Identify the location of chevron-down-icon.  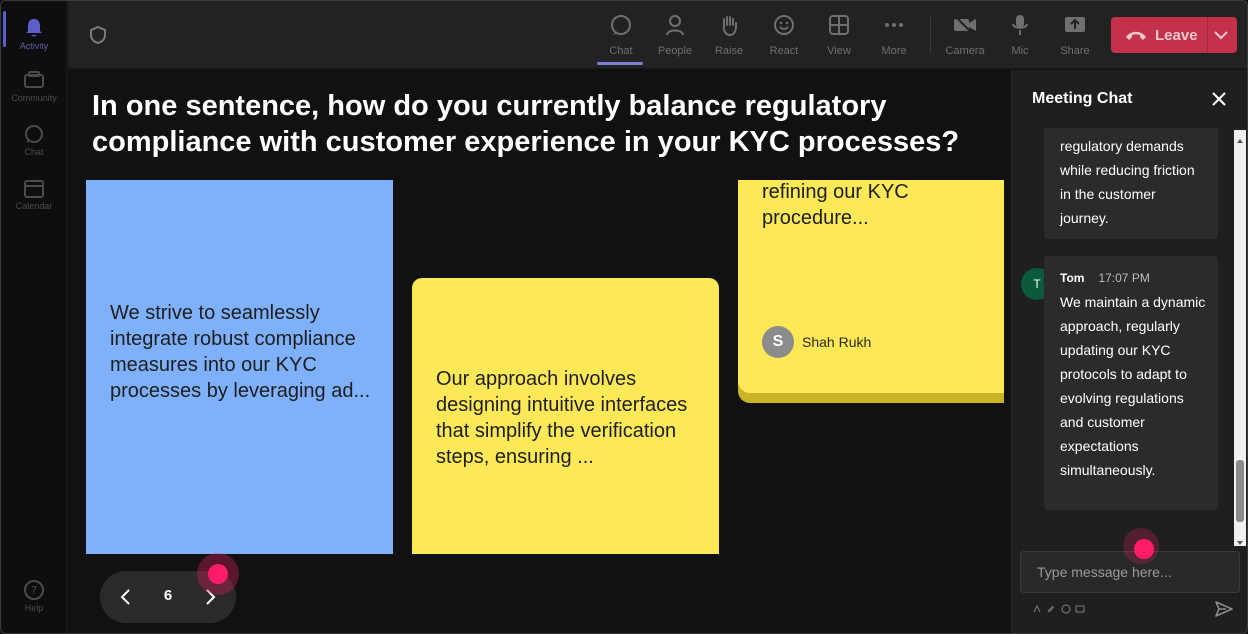
(1221, 35).